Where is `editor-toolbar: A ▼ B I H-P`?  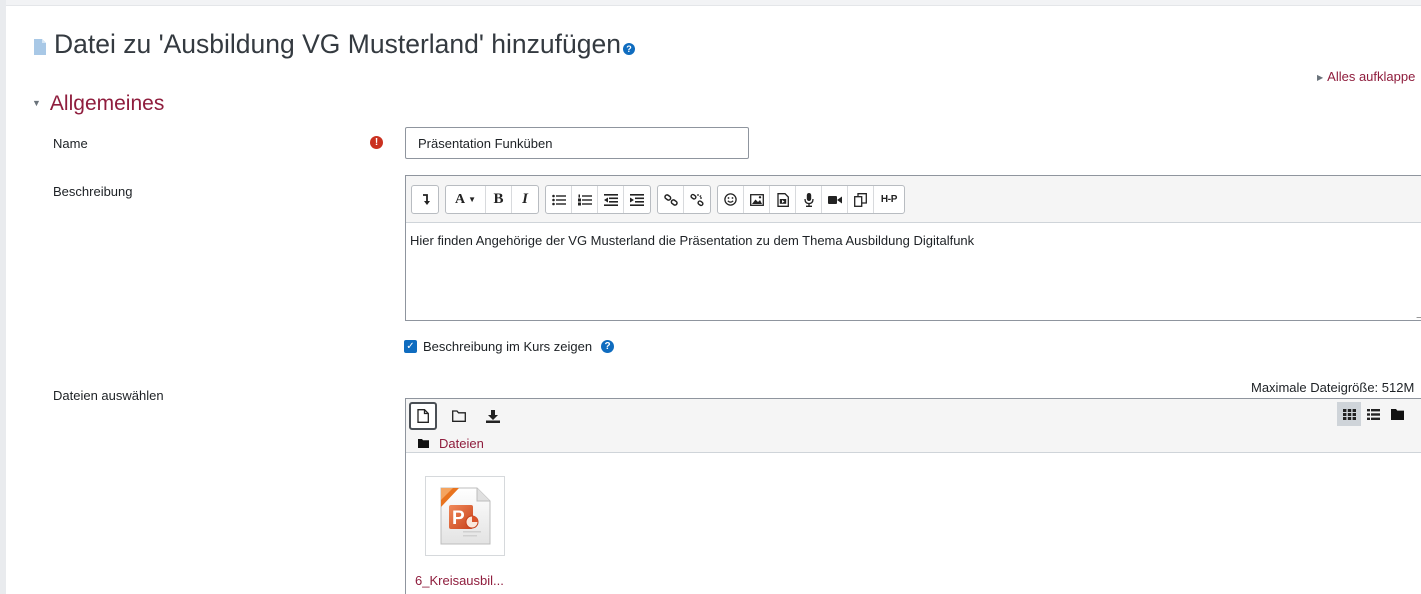
editor-toolbar: A ▼ B I H-P is located at coordinates (913, 199).